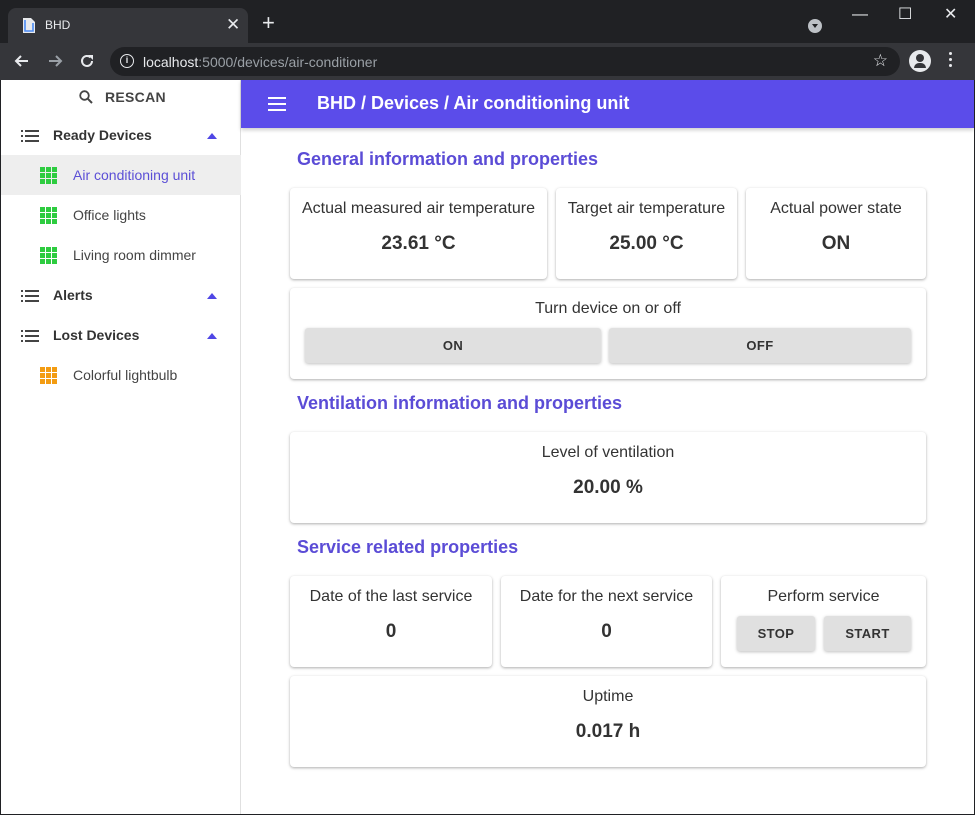 Image resolution: width=975 pixels, height=815 pixels. I want to click on sidebar-group-label: Alerts, so click(73, 295).